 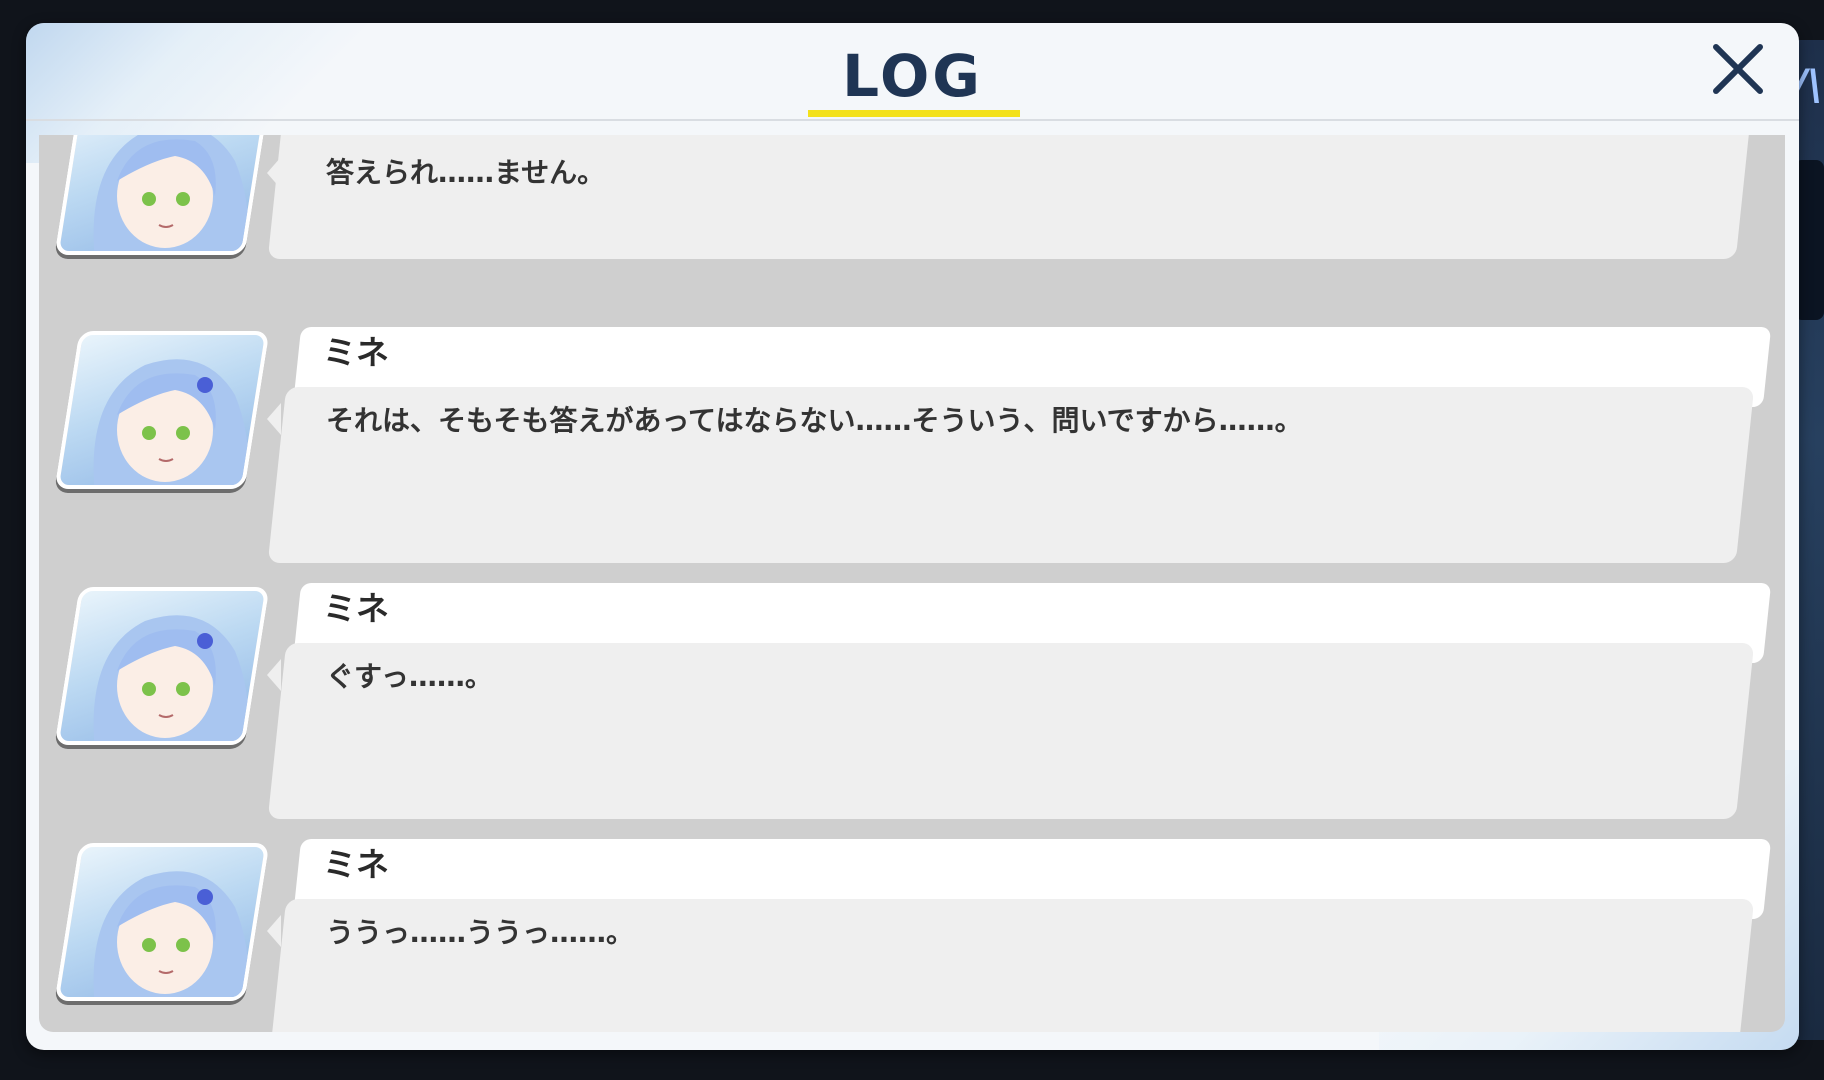 I want to click on close-button, so click(x=1738, y=69).